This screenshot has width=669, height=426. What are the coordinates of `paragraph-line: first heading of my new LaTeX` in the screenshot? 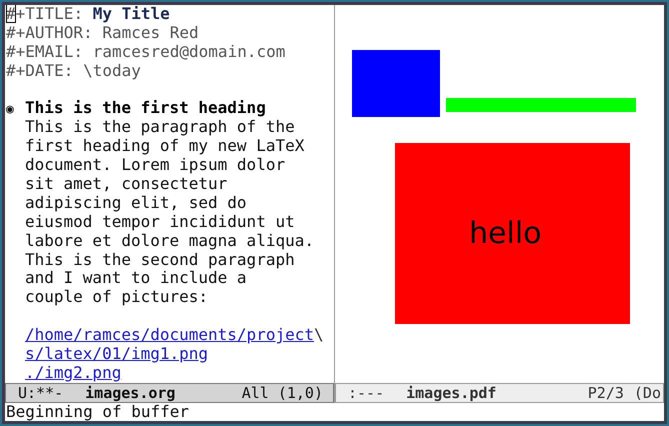 It's located at (164, 146).